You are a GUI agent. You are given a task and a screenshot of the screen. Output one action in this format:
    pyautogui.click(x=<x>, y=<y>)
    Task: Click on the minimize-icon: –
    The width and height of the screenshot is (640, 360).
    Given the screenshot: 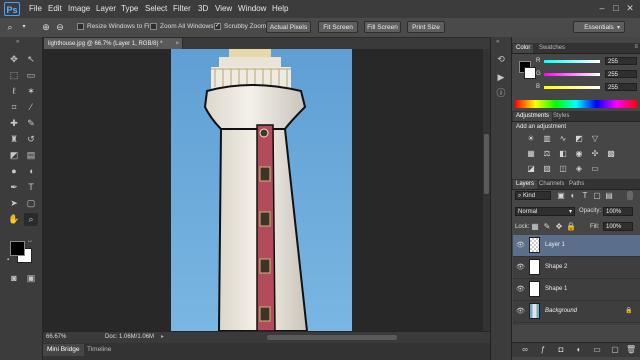 What is the action you would take?
    pyautogui.click(x=602, y=8)
    